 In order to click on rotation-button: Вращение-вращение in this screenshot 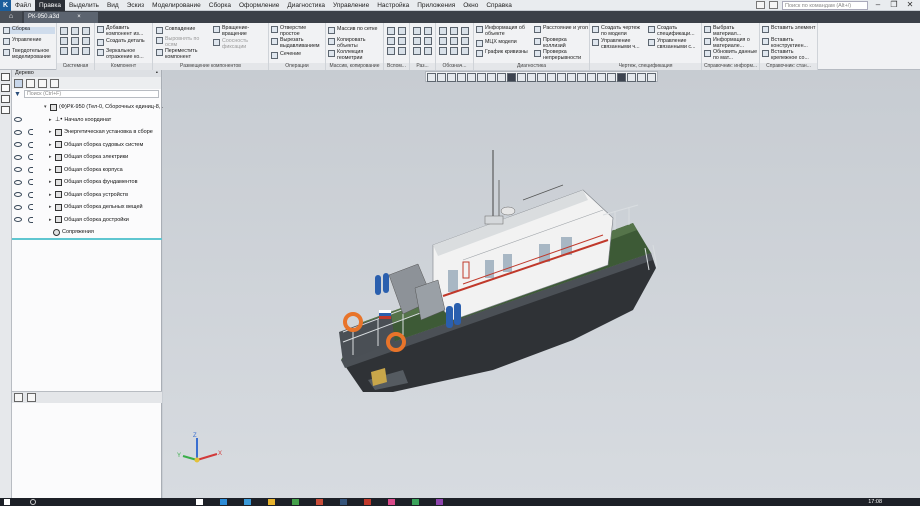, I will do `click(240, 31)`.